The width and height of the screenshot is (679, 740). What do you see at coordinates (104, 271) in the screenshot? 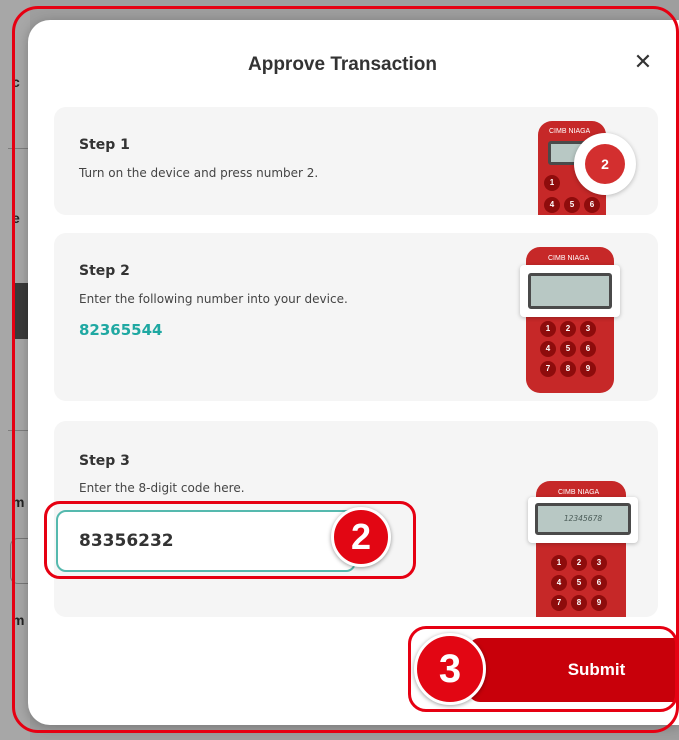
I see `step-2-title: Step 2` at bounding box center [104, 271].